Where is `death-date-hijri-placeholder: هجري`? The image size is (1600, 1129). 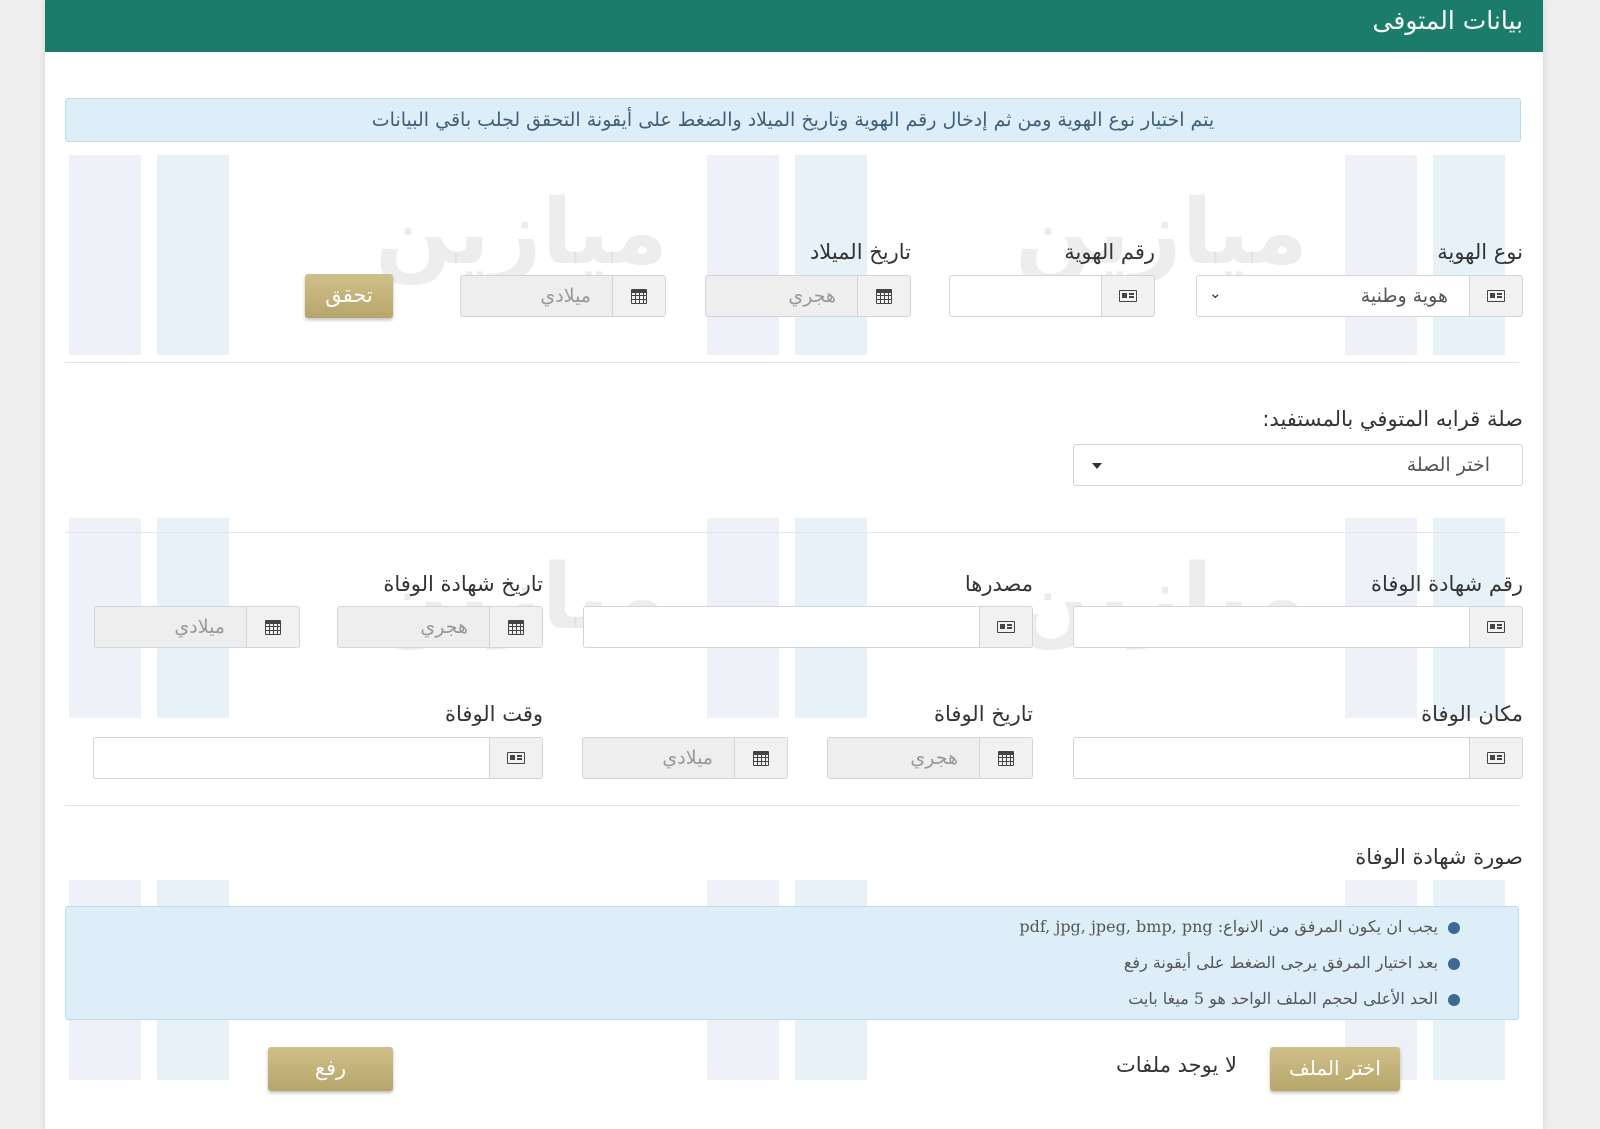
death-date-hijri-placeholder: هجري is located at coordinates (934, 758).